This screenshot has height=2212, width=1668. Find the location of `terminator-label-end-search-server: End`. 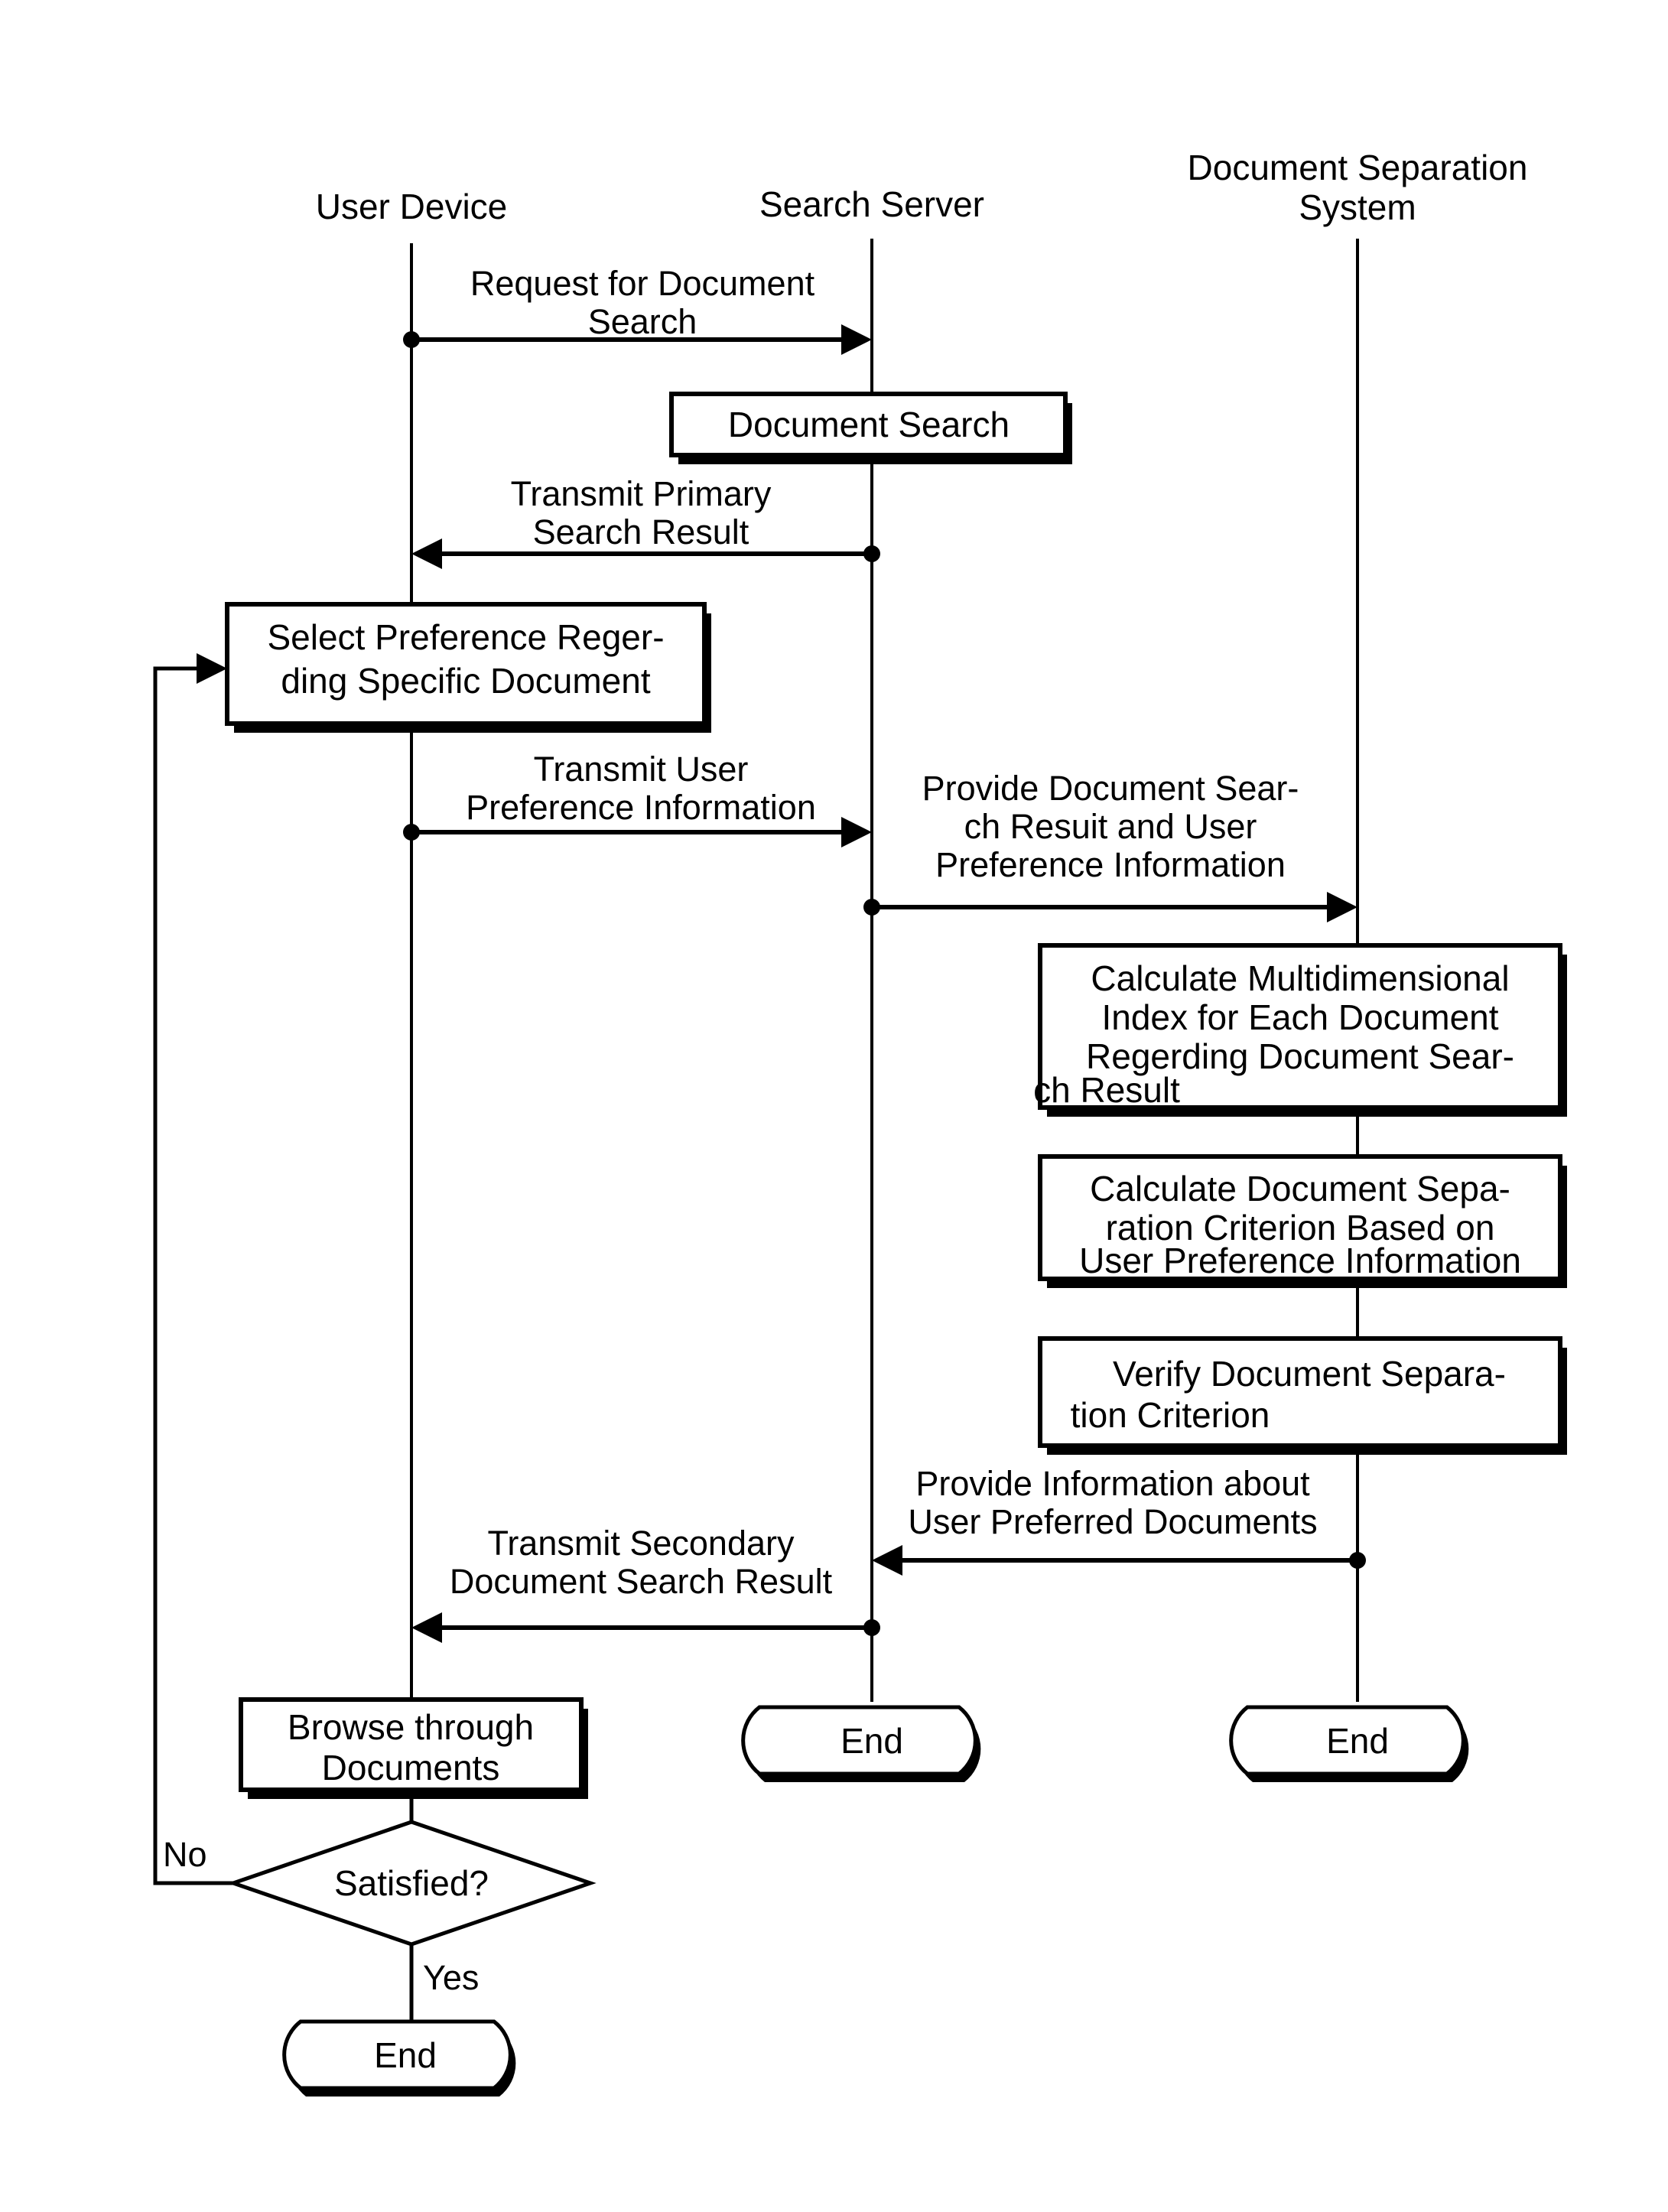

terminator-label-end-search-server: End is located at coordinates (872, 1741).